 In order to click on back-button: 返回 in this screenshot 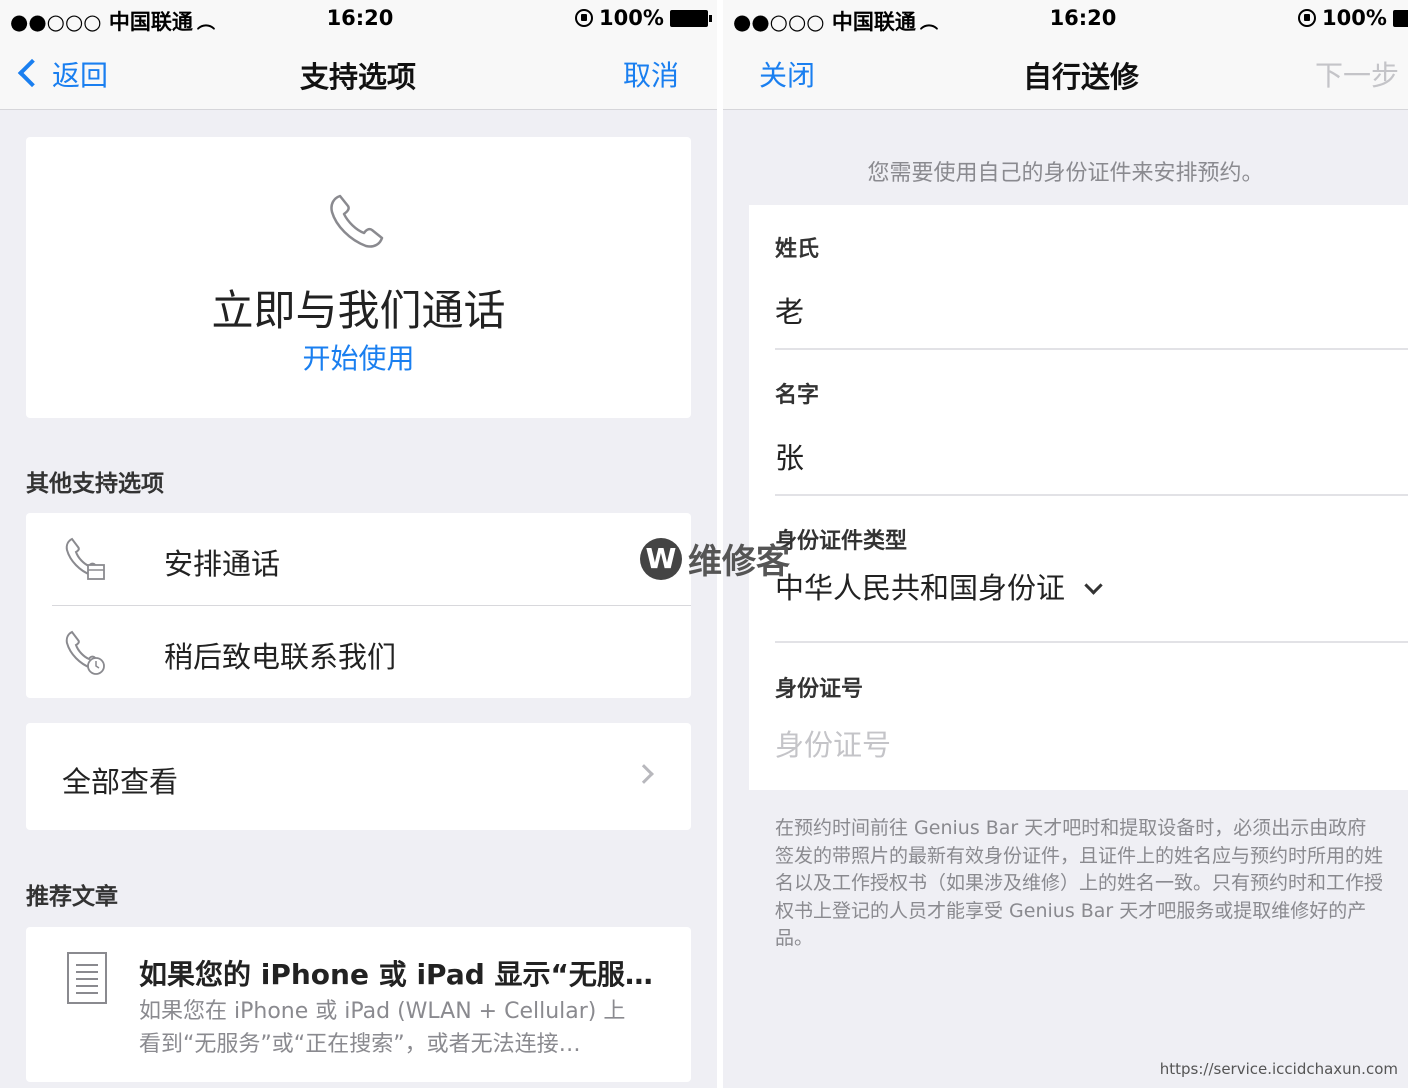, I will do `click(63, 74)`.